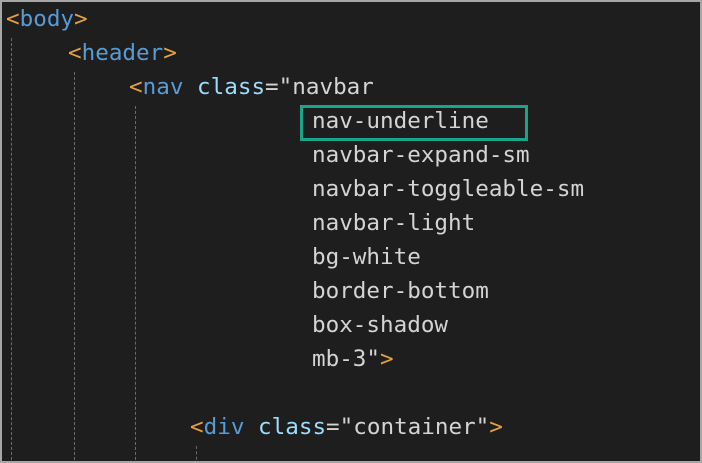 This screenshot has height=463, width=702. I want to click on tag-name: header, so click(122, 53).